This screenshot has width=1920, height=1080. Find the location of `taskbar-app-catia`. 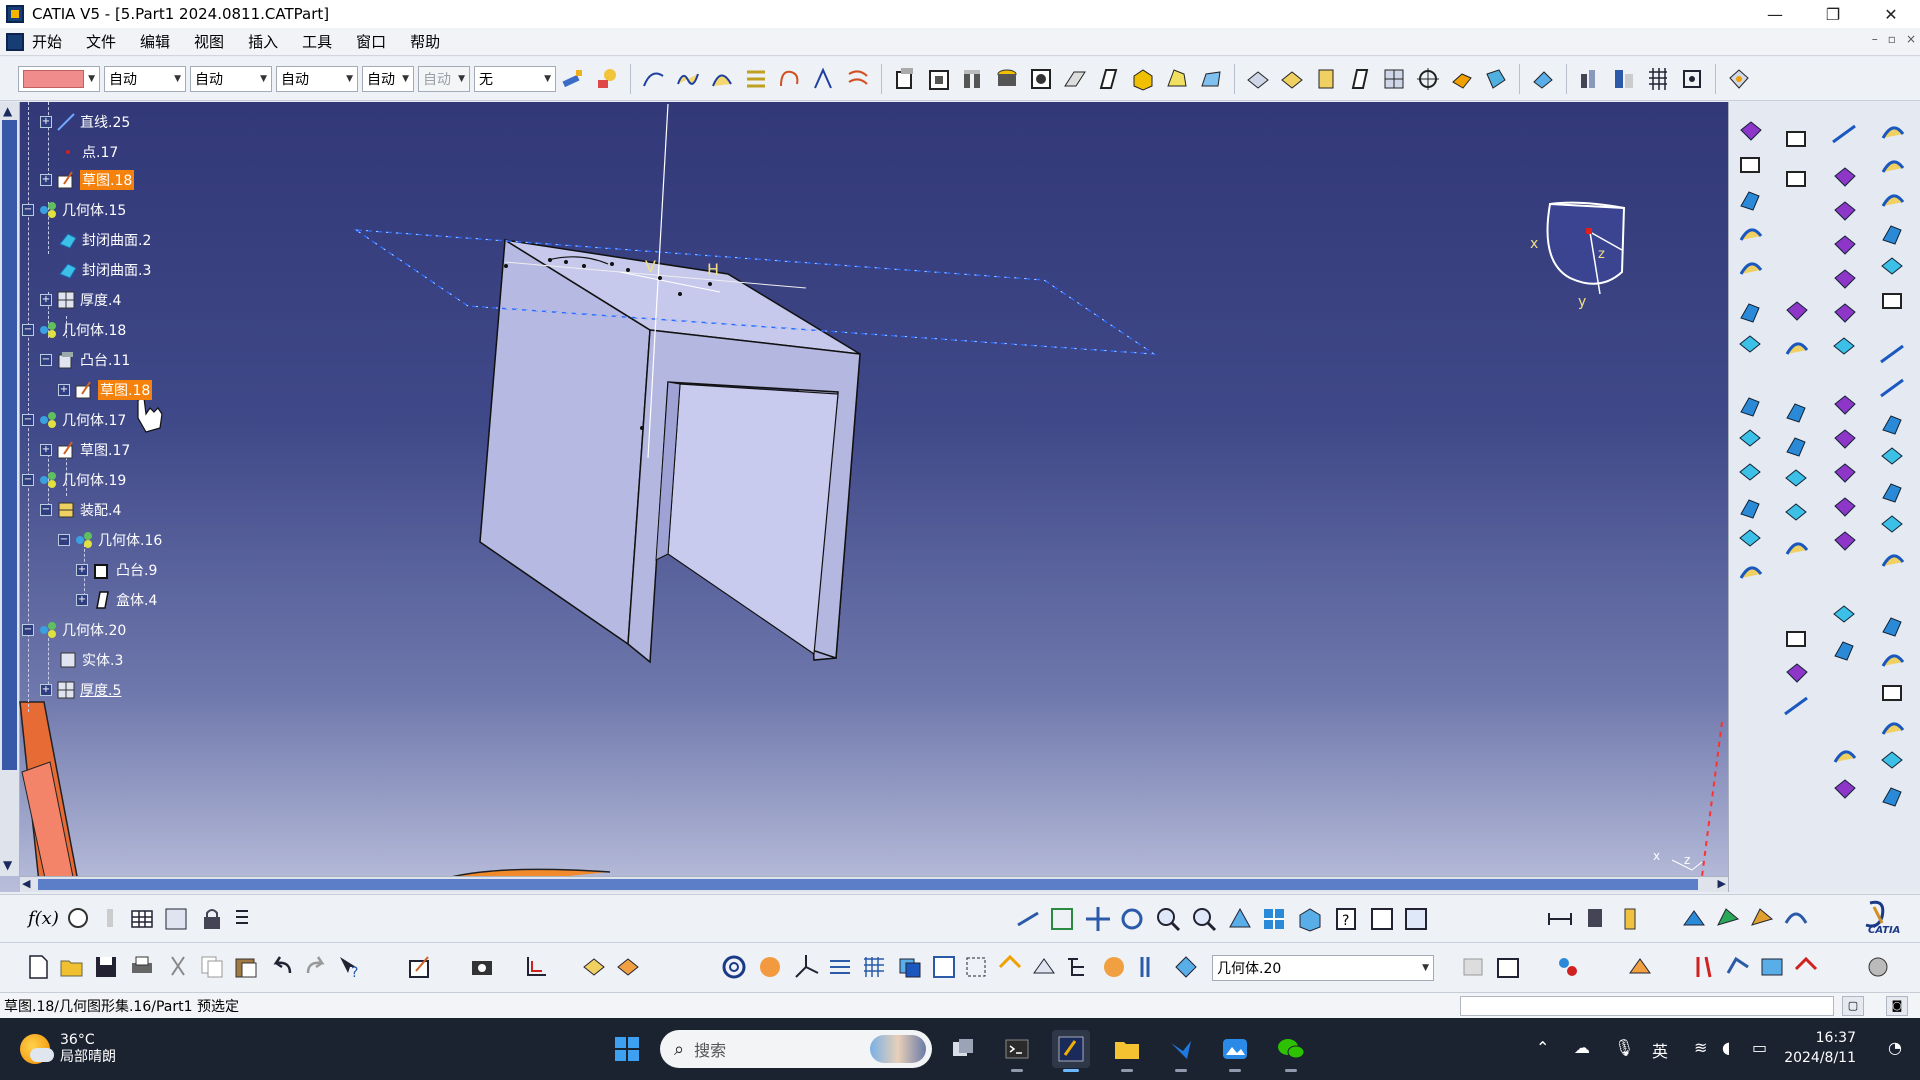

taskbar-app-catia is located at coordinates (1071, 1051).